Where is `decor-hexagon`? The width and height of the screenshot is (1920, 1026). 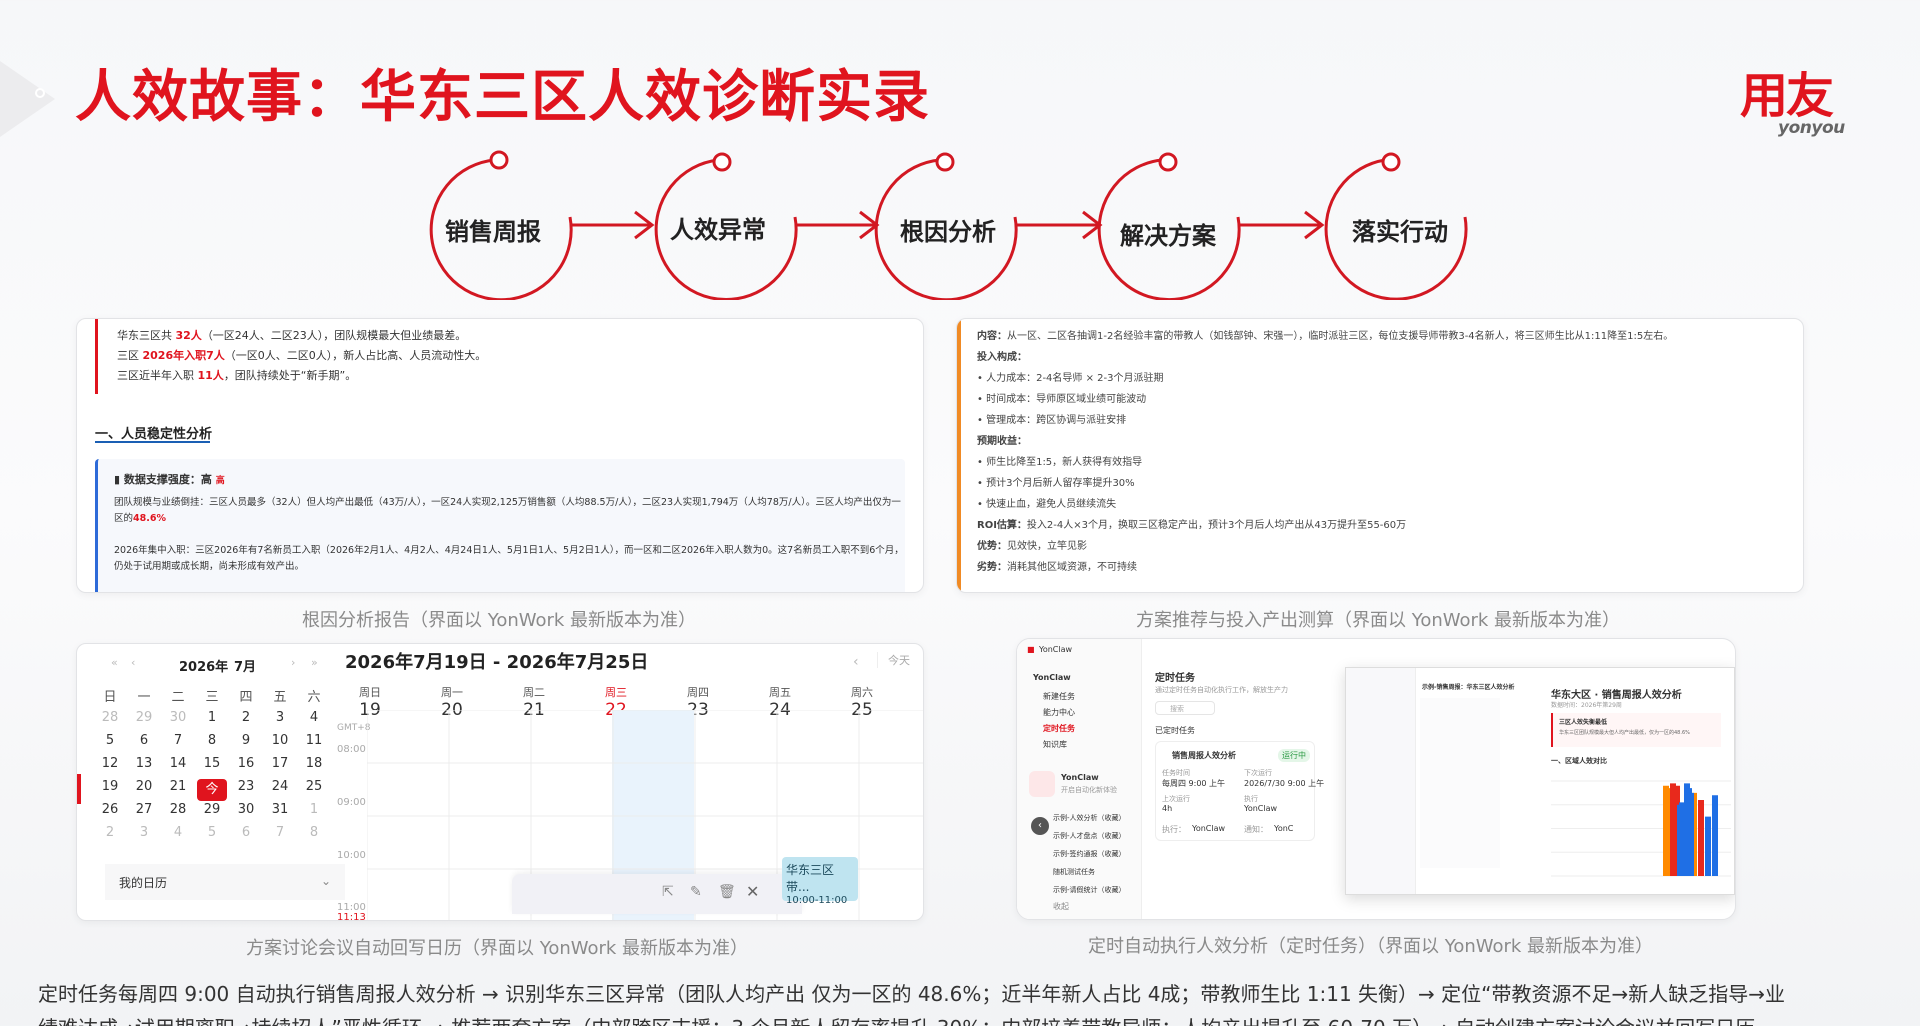 decor-hexagon is located at coordinates (27, 99).